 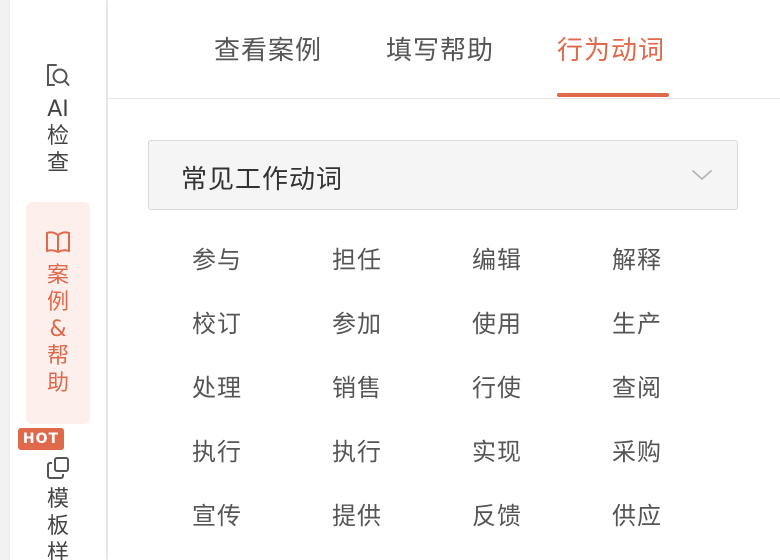 I want to click on nav-item-ai-check-label: AI 检 查, so click(x=58, y=136).